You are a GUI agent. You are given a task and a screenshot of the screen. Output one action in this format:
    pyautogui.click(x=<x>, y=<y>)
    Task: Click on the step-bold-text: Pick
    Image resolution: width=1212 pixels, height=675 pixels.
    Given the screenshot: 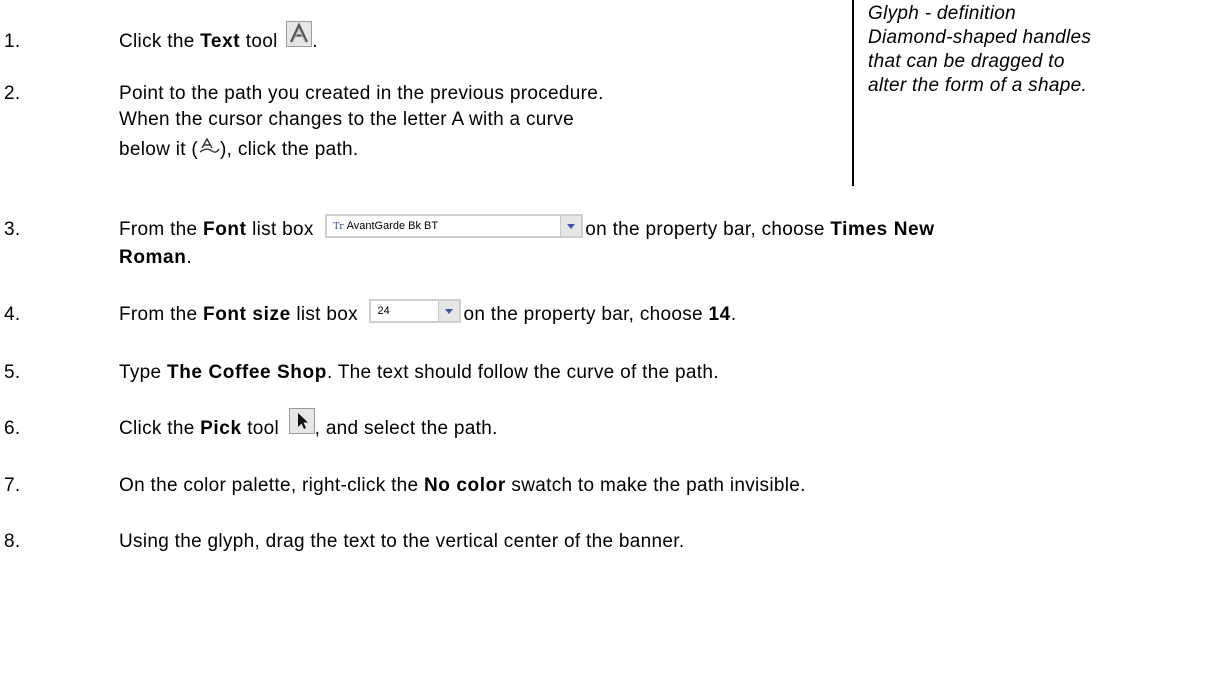 What is the action you would take?
    pyautogui.click(x=221, y=428)
    